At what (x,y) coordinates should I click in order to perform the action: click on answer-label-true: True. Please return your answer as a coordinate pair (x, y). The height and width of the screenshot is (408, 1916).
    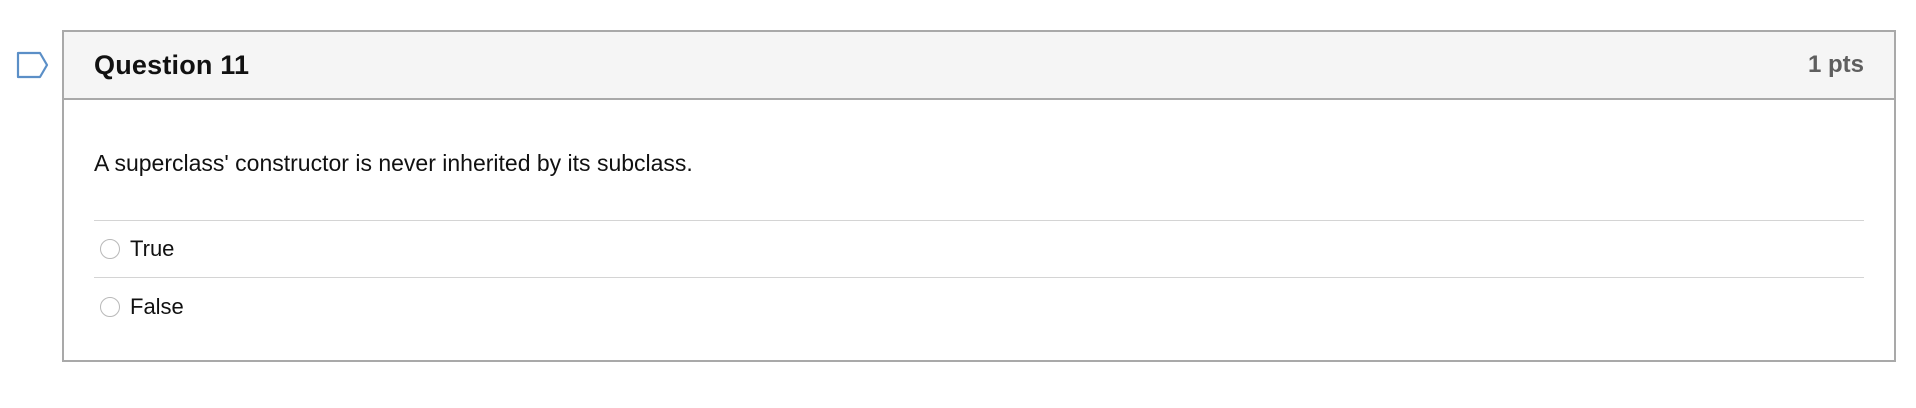
    Looking at the image, I should click on (152, 248).